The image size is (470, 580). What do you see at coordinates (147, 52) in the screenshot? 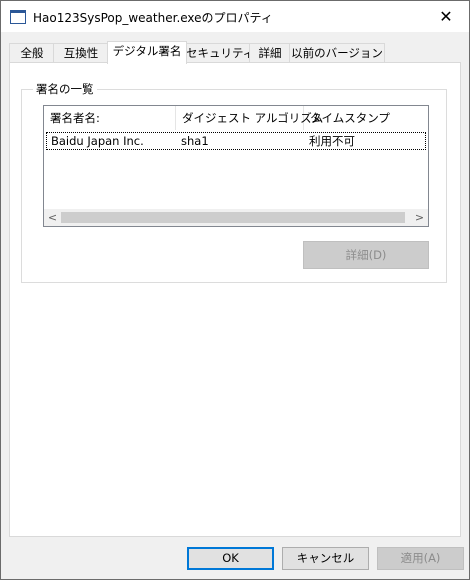
I see `tab-digital-signatures: デジタル署名` at bounding box center [147, 52].